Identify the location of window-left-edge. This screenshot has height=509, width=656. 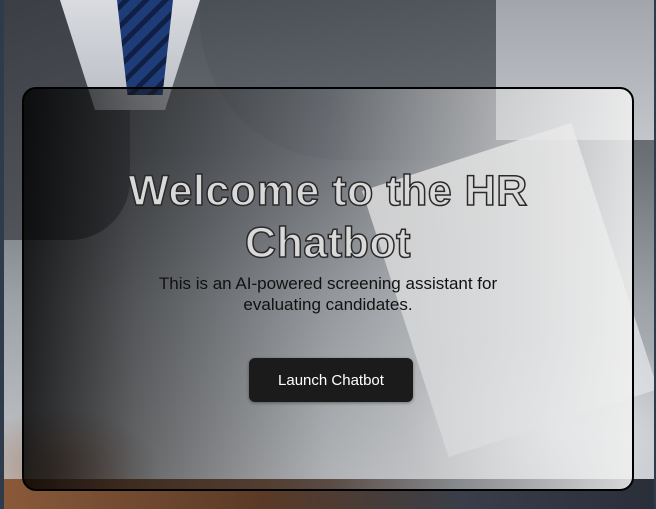
(2, 254).